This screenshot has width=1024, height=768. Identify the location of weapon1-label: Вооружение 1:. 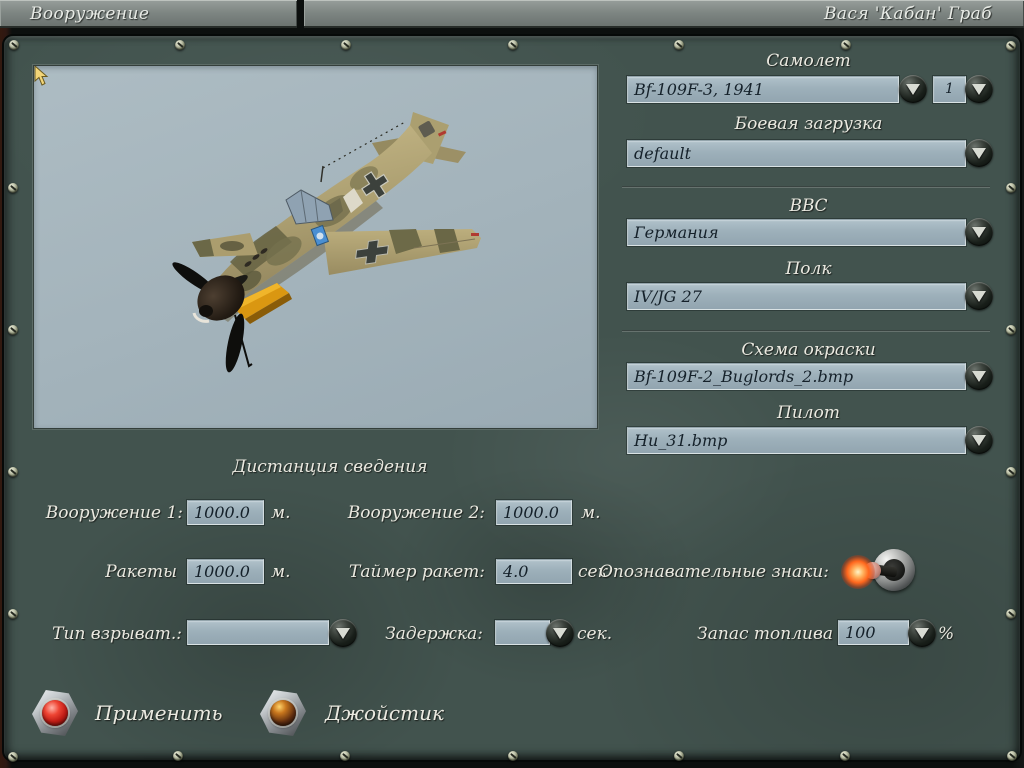
(114, 513).